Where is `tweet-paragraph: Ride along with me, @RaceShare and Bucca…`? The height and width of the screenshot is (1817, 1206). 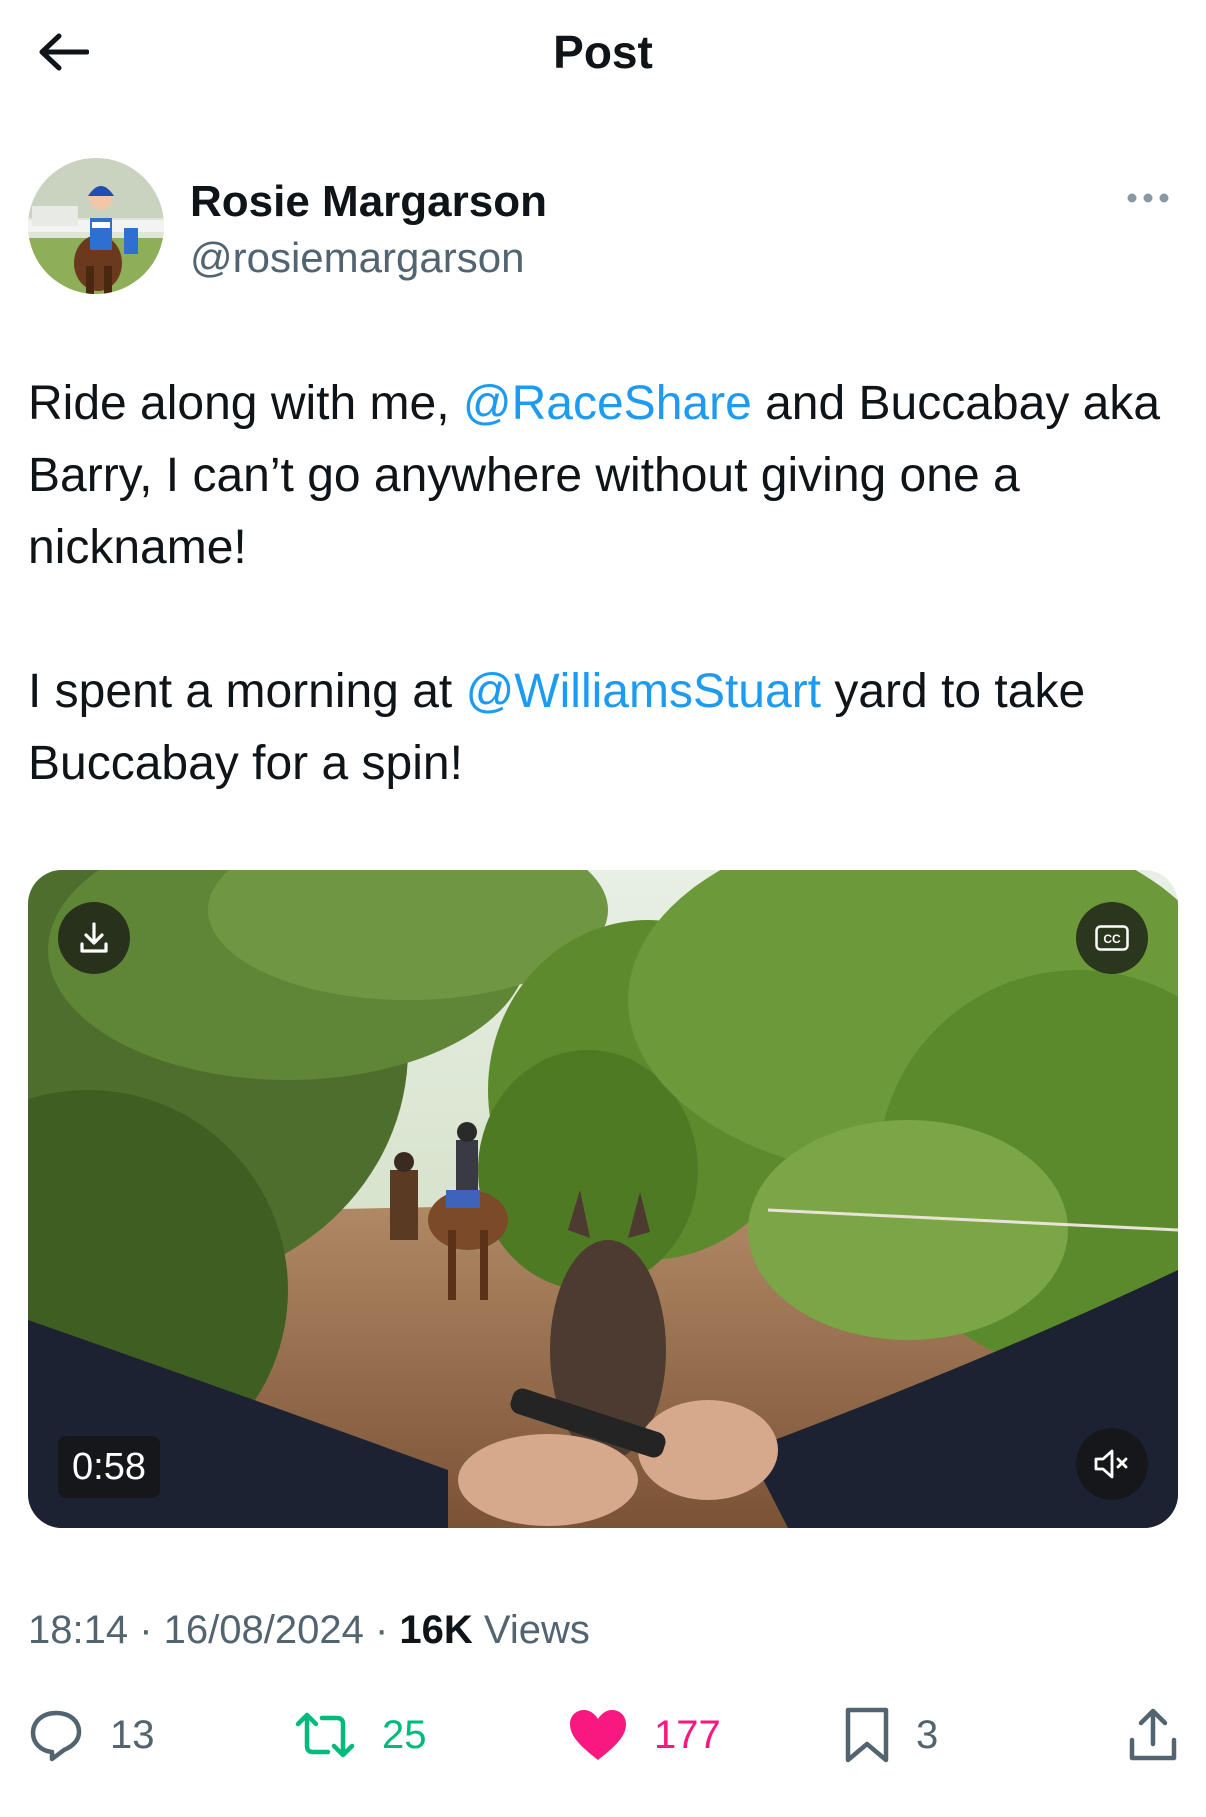 tweet-paragraph: Ride along with me, @RaceShare and Bucca… is located at coordinates (608, 476).